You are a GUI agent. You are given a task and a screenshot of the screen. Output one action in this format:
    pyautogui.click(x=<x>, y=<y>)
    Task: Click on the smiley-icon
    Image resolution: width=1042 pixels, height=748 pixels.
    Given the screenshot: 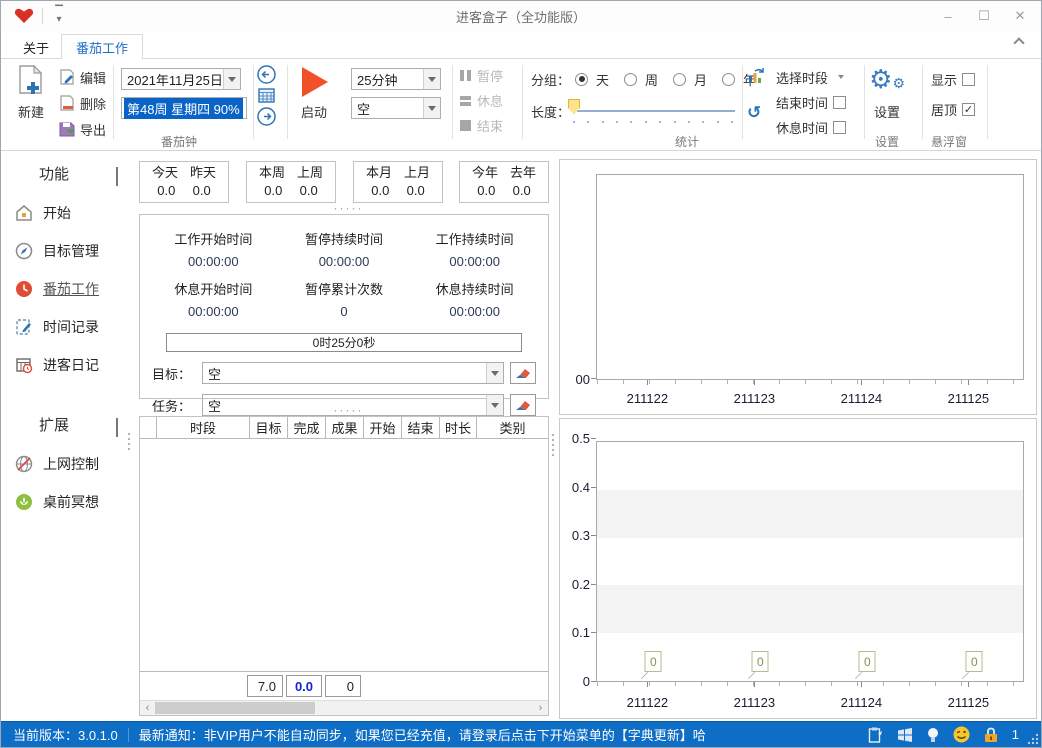 What is the action you would take?
    pyautogui.click(x=961, y=734)
    